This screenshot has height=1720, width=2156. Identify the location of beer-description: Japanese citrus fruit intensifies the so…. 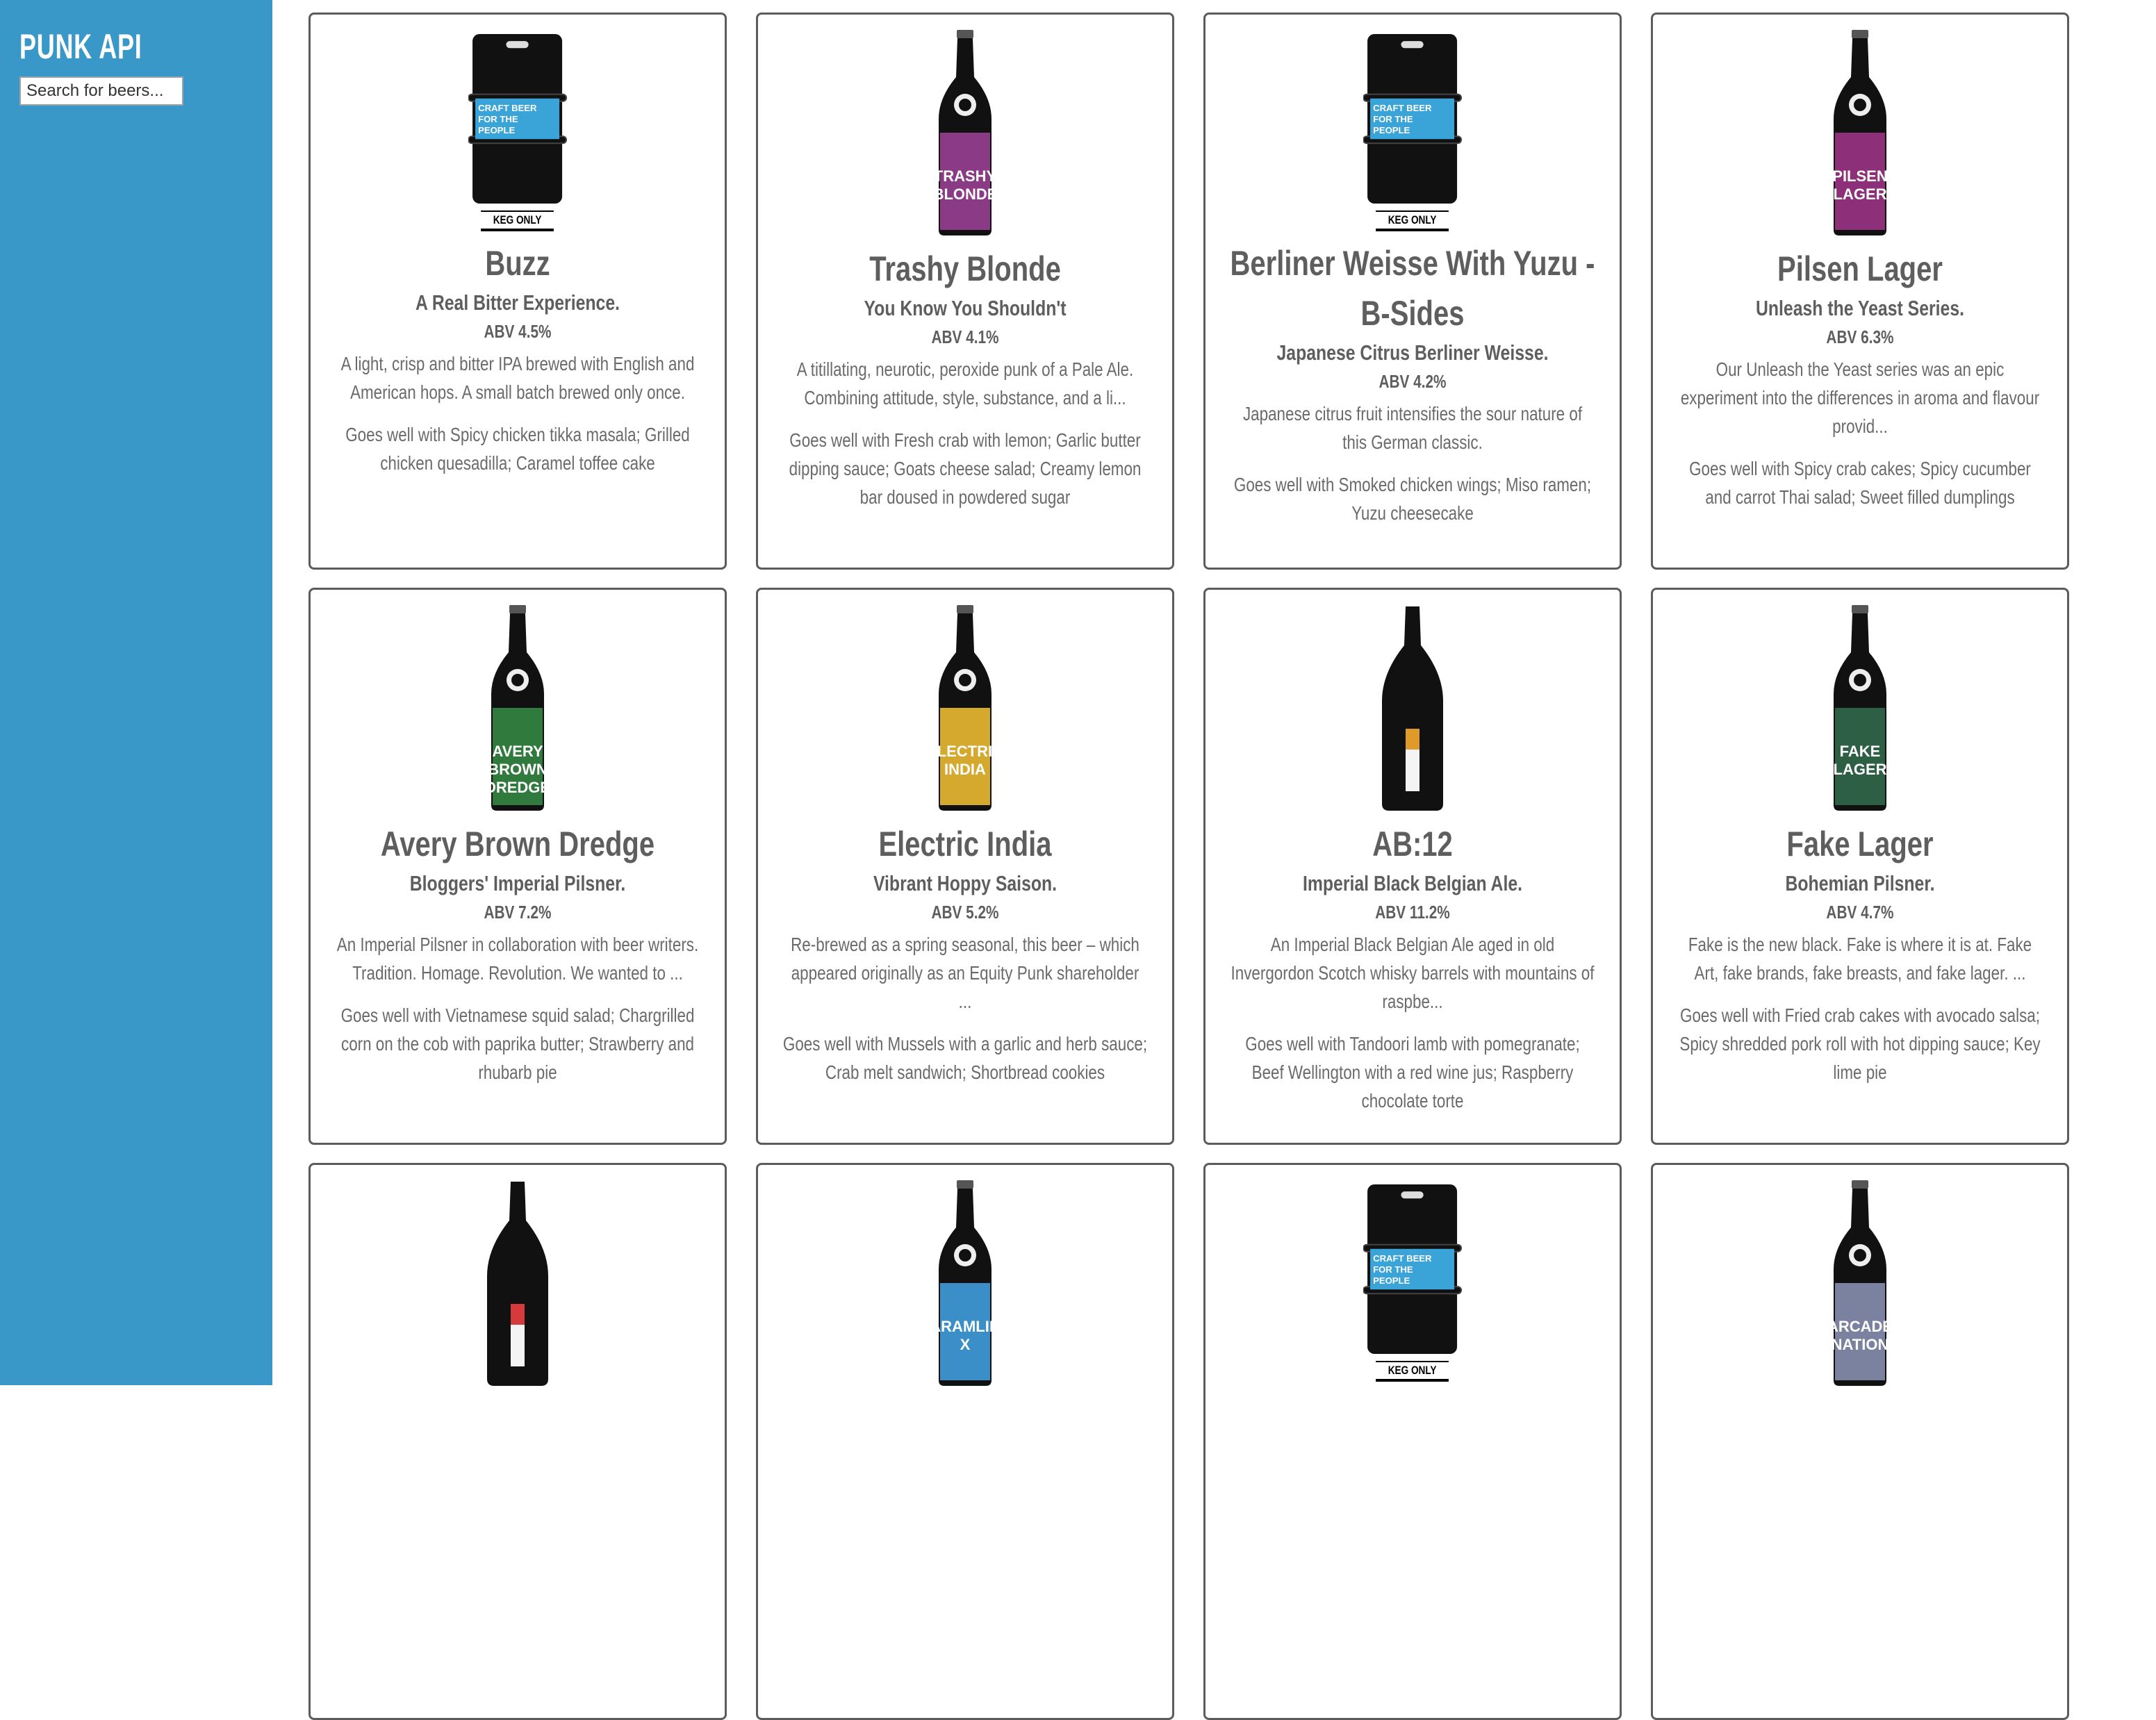
(1413, 428).